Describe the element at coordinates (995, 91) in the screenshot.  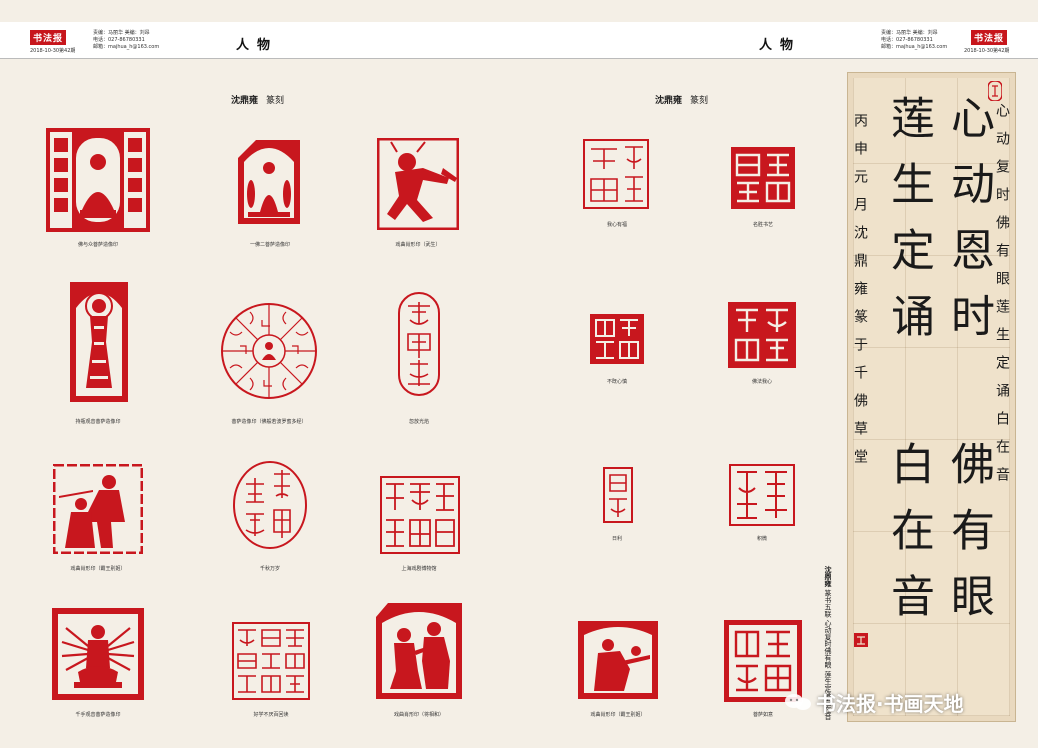
I see `scroll-top-seal` at that location.